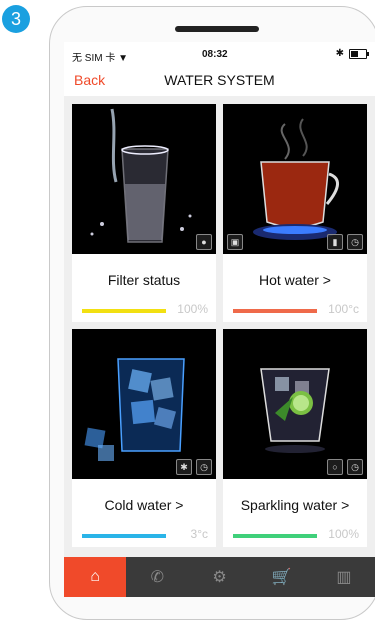 The width and height of the screenshot is (375, 620). I want to click on tab-home: ⌂, so click(95, 577).